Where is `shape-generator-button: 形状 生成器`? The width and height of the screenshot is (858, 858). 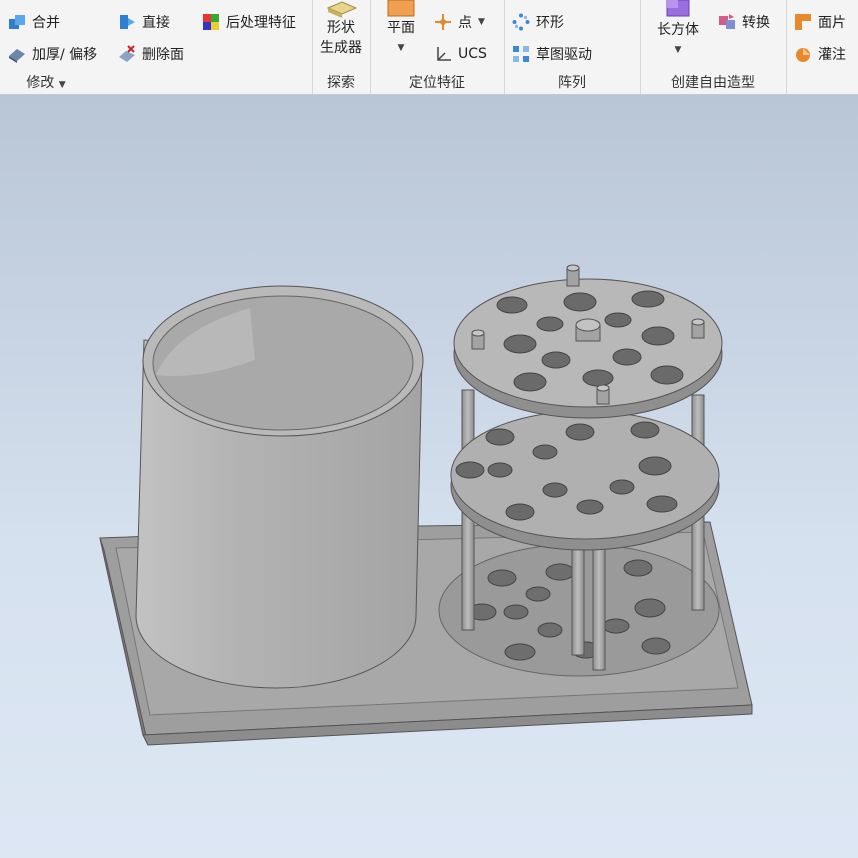
shape-generator-button: 形状 生成器 is located at coordinates (341, 29).